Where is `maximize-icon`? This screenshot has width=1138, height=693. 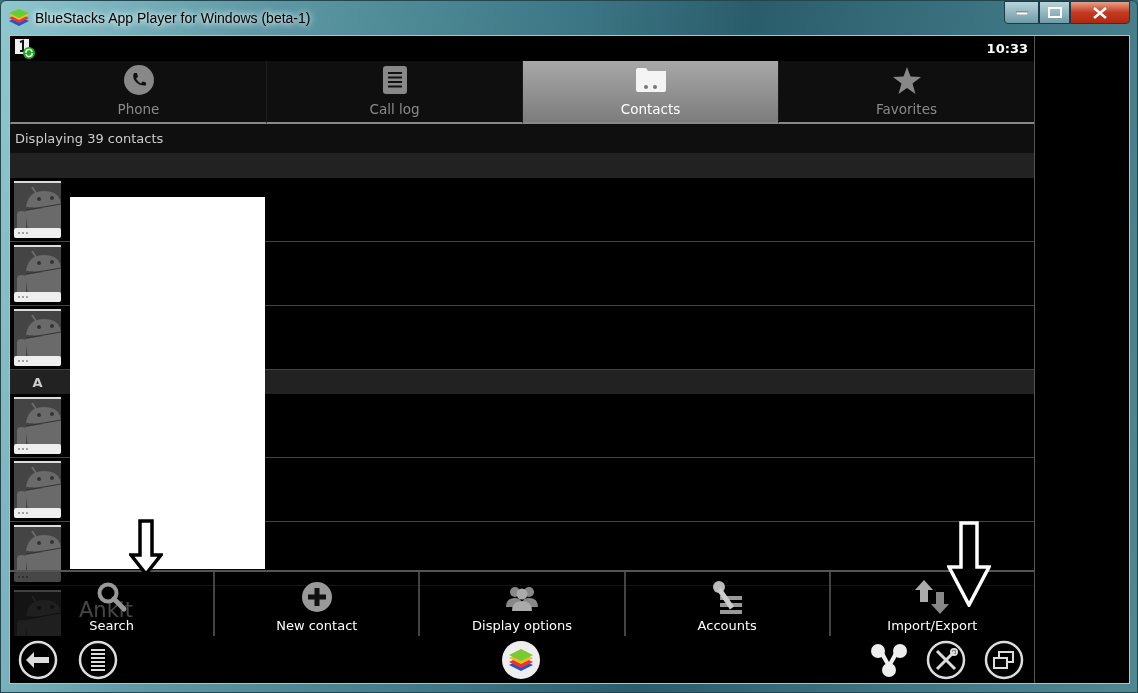
maximize-icon is located at coordinates (1054, 12).